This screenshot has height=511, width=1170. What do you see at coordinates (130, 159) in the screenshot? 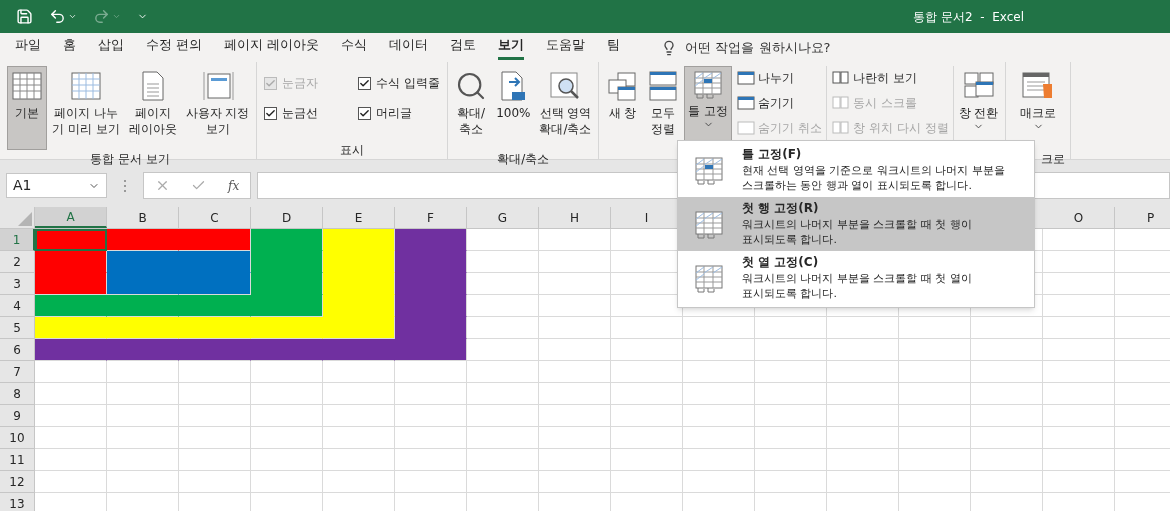
I see `group-label: 통합 문서 보기` at bounding box center [130, 159].